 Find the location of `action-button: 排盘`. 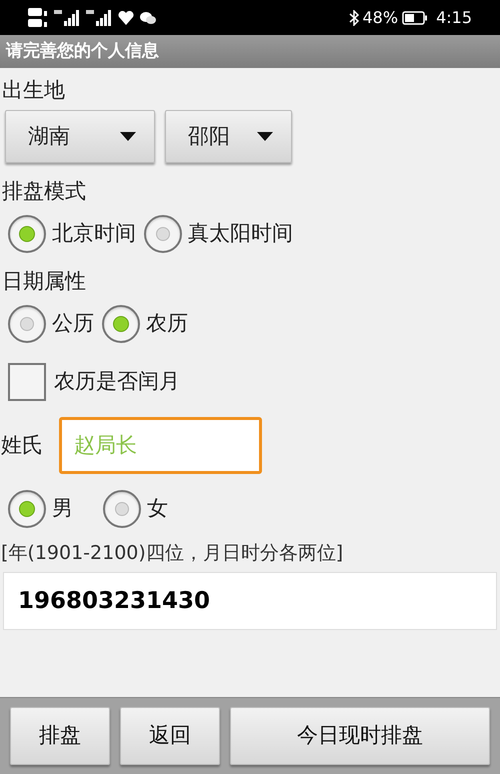

action-button: 排盘 is located at coordinates (60, 736).